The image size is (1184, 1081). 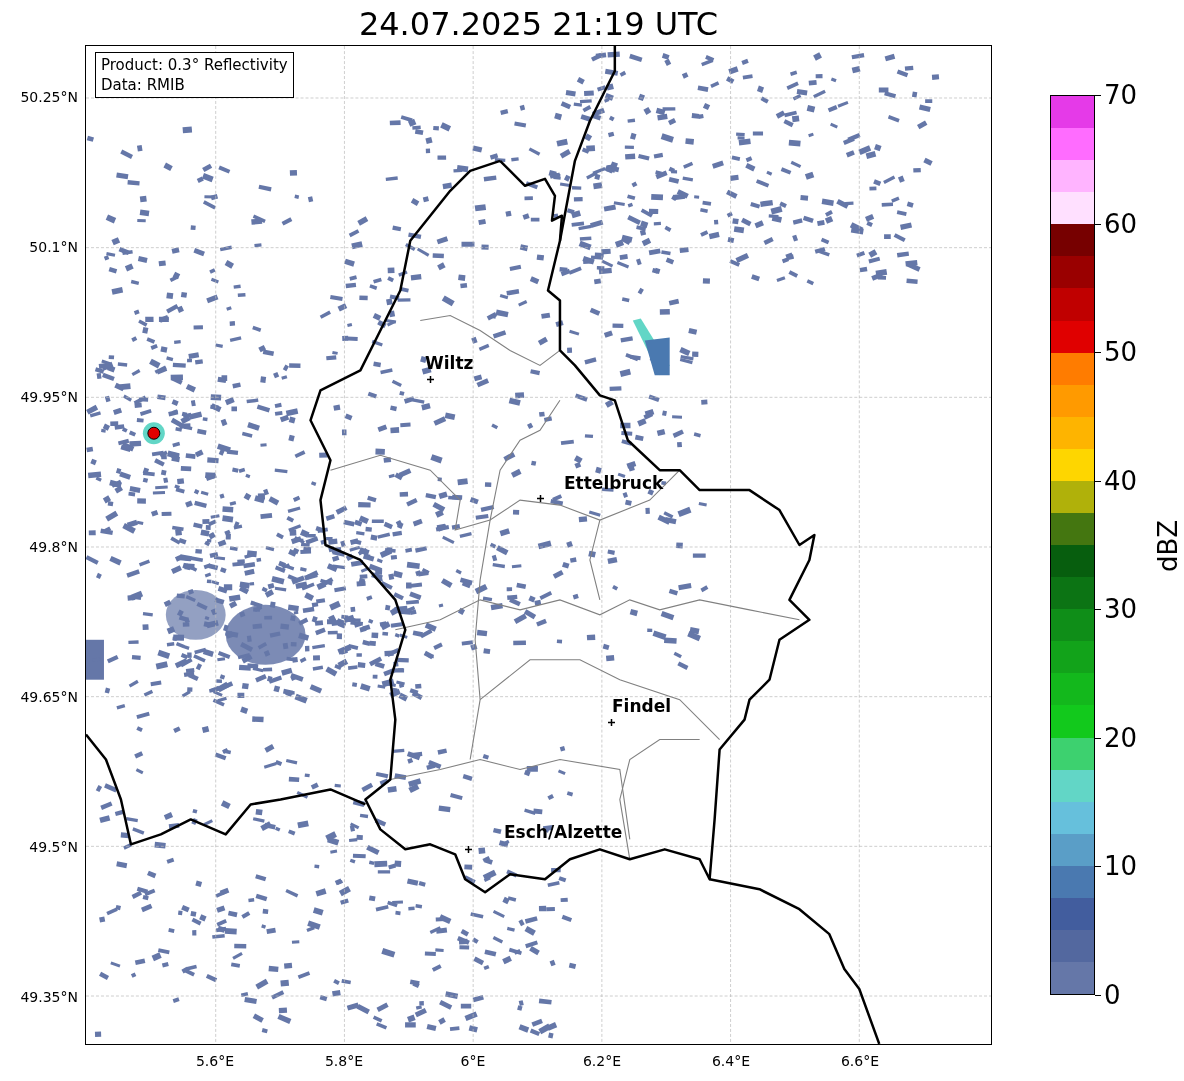 What do you see at coordinates (215, 1061) in the screenshot?
I see `x-tick-label: 5.6°E` at bounding box center [215, 1061].